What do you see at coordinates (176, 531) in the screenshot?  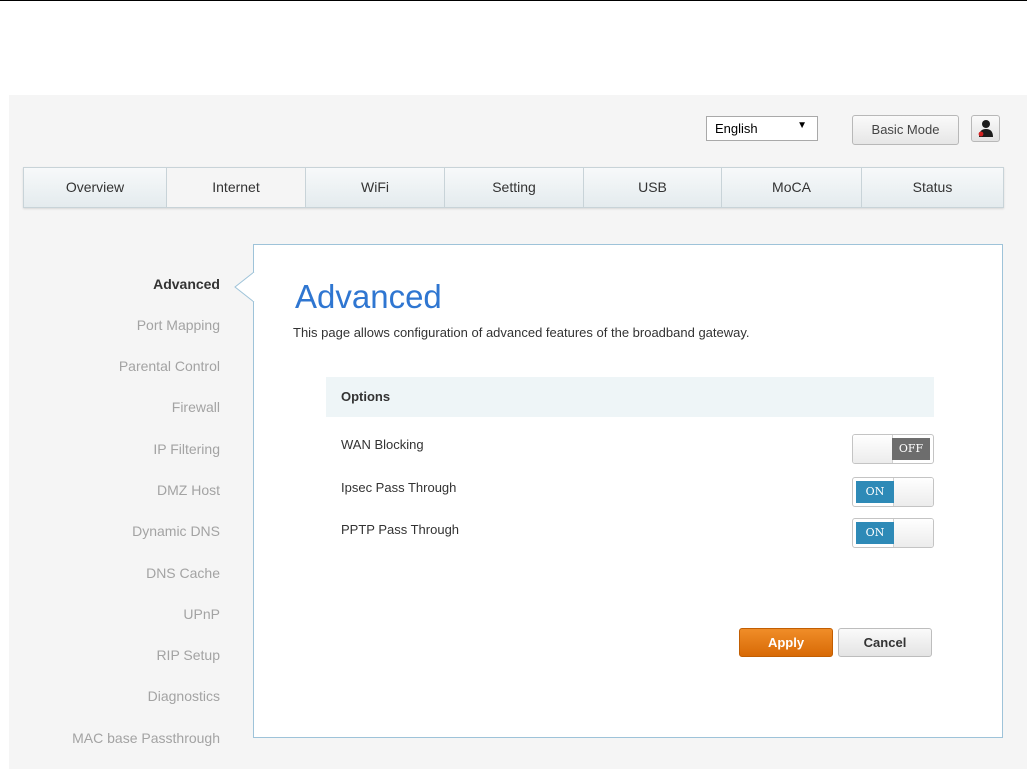 I see `sidebar-item-dynamic-dns: Dynamic DNS` at bounding box center [176, 531].